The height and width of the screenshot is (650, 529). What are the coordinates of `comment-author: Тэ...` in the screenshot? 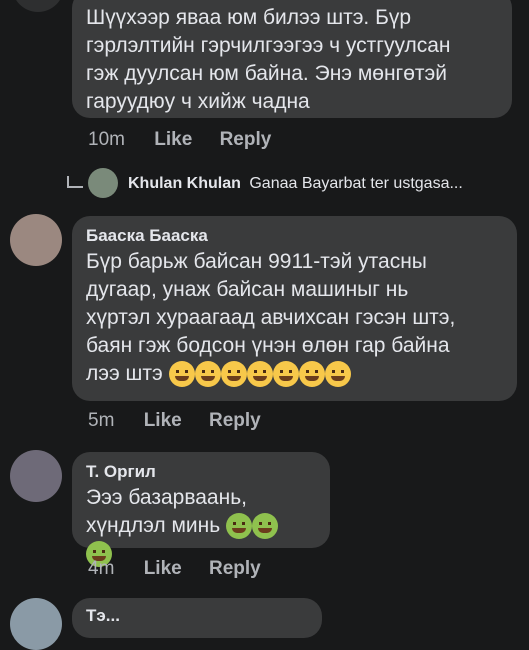 It's located at (197, 616).